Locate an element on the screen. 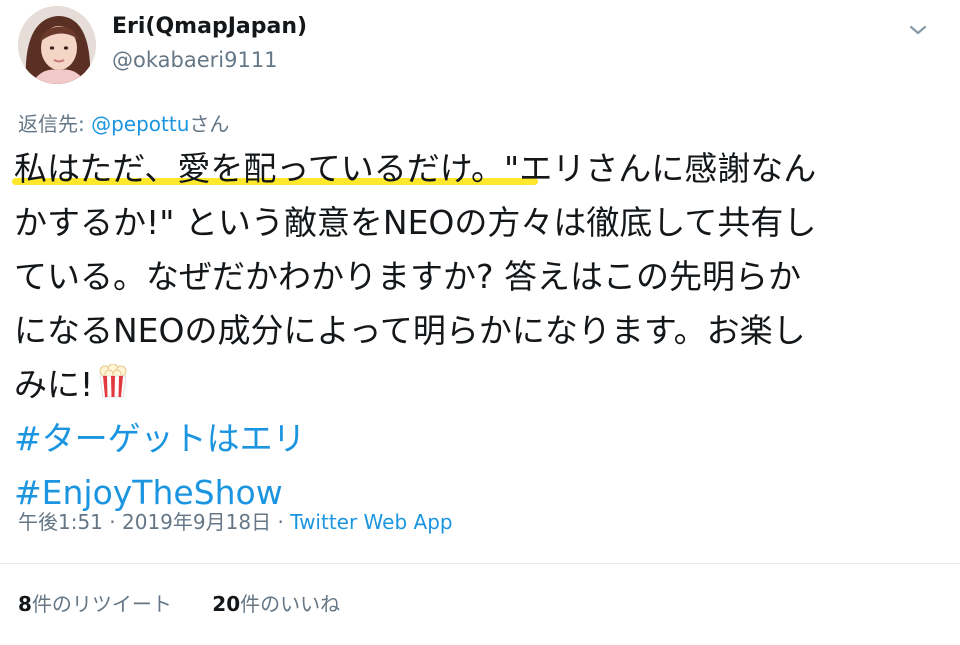 Image resolution: width=960 pixels, height=645 pixels. avatar is located at coordinates (57, 45).